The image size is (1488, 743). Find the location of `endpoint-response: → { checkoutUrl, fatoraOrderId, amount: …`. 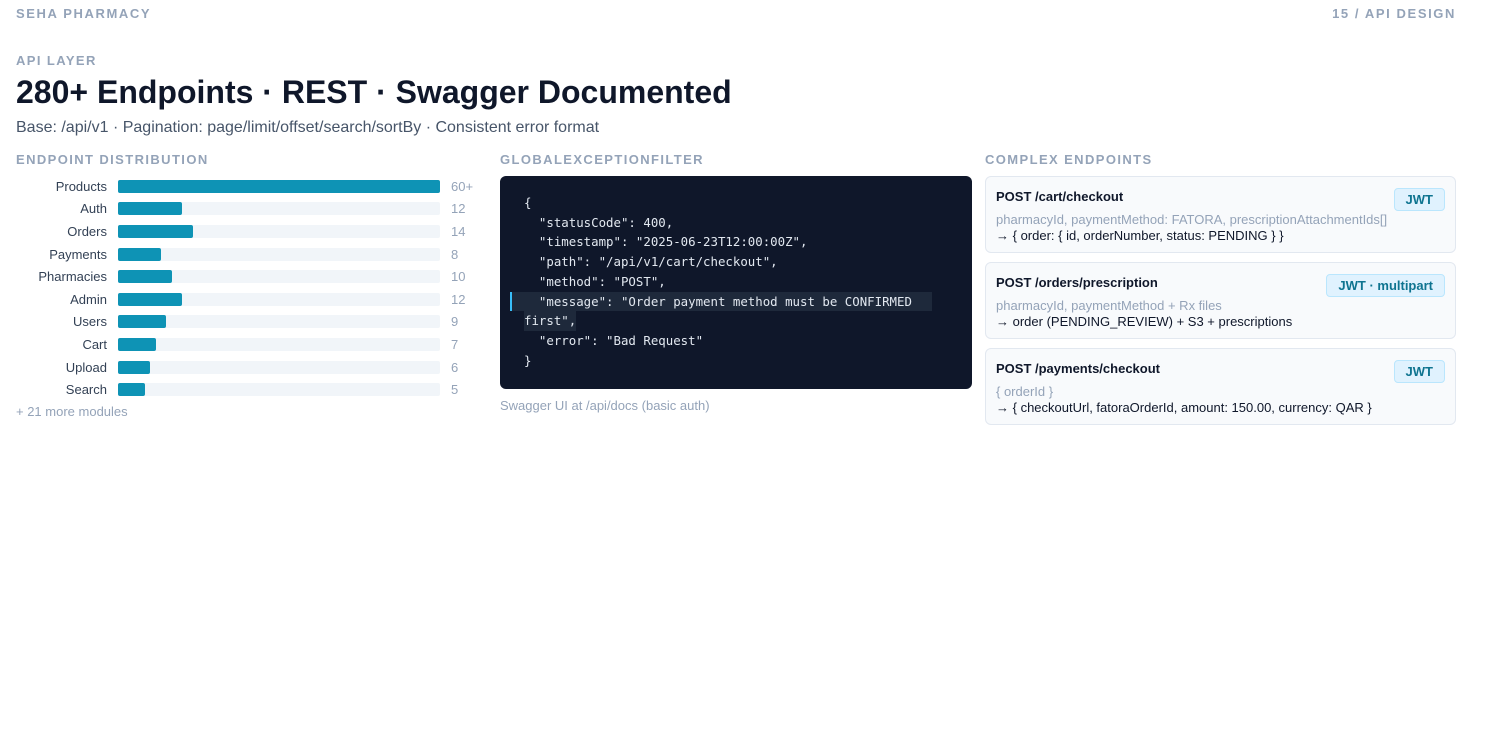

endpoint-response: → { checkoutUrl, fatoraOrderId, amount: … is located at coordinates (1184, 407).